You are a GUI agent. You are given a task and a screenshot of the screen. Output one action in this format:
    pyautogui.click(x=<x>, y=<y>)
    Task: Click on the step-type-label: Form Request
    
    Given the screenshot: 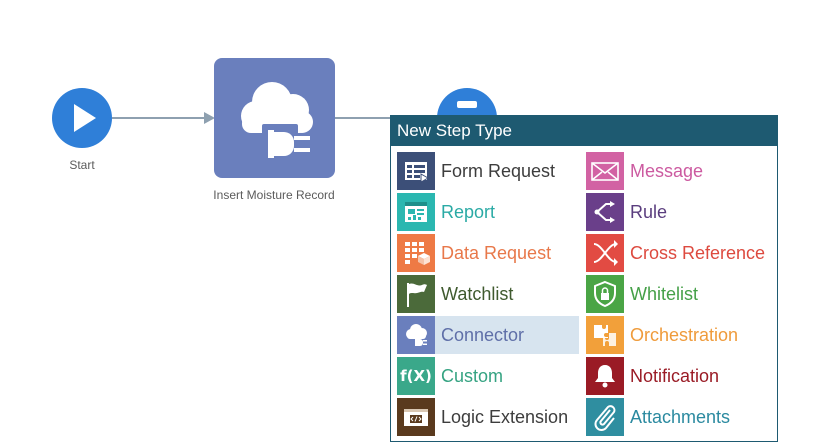 What is the action you would take?
    pyautogui.click(x=498, y=170)
    